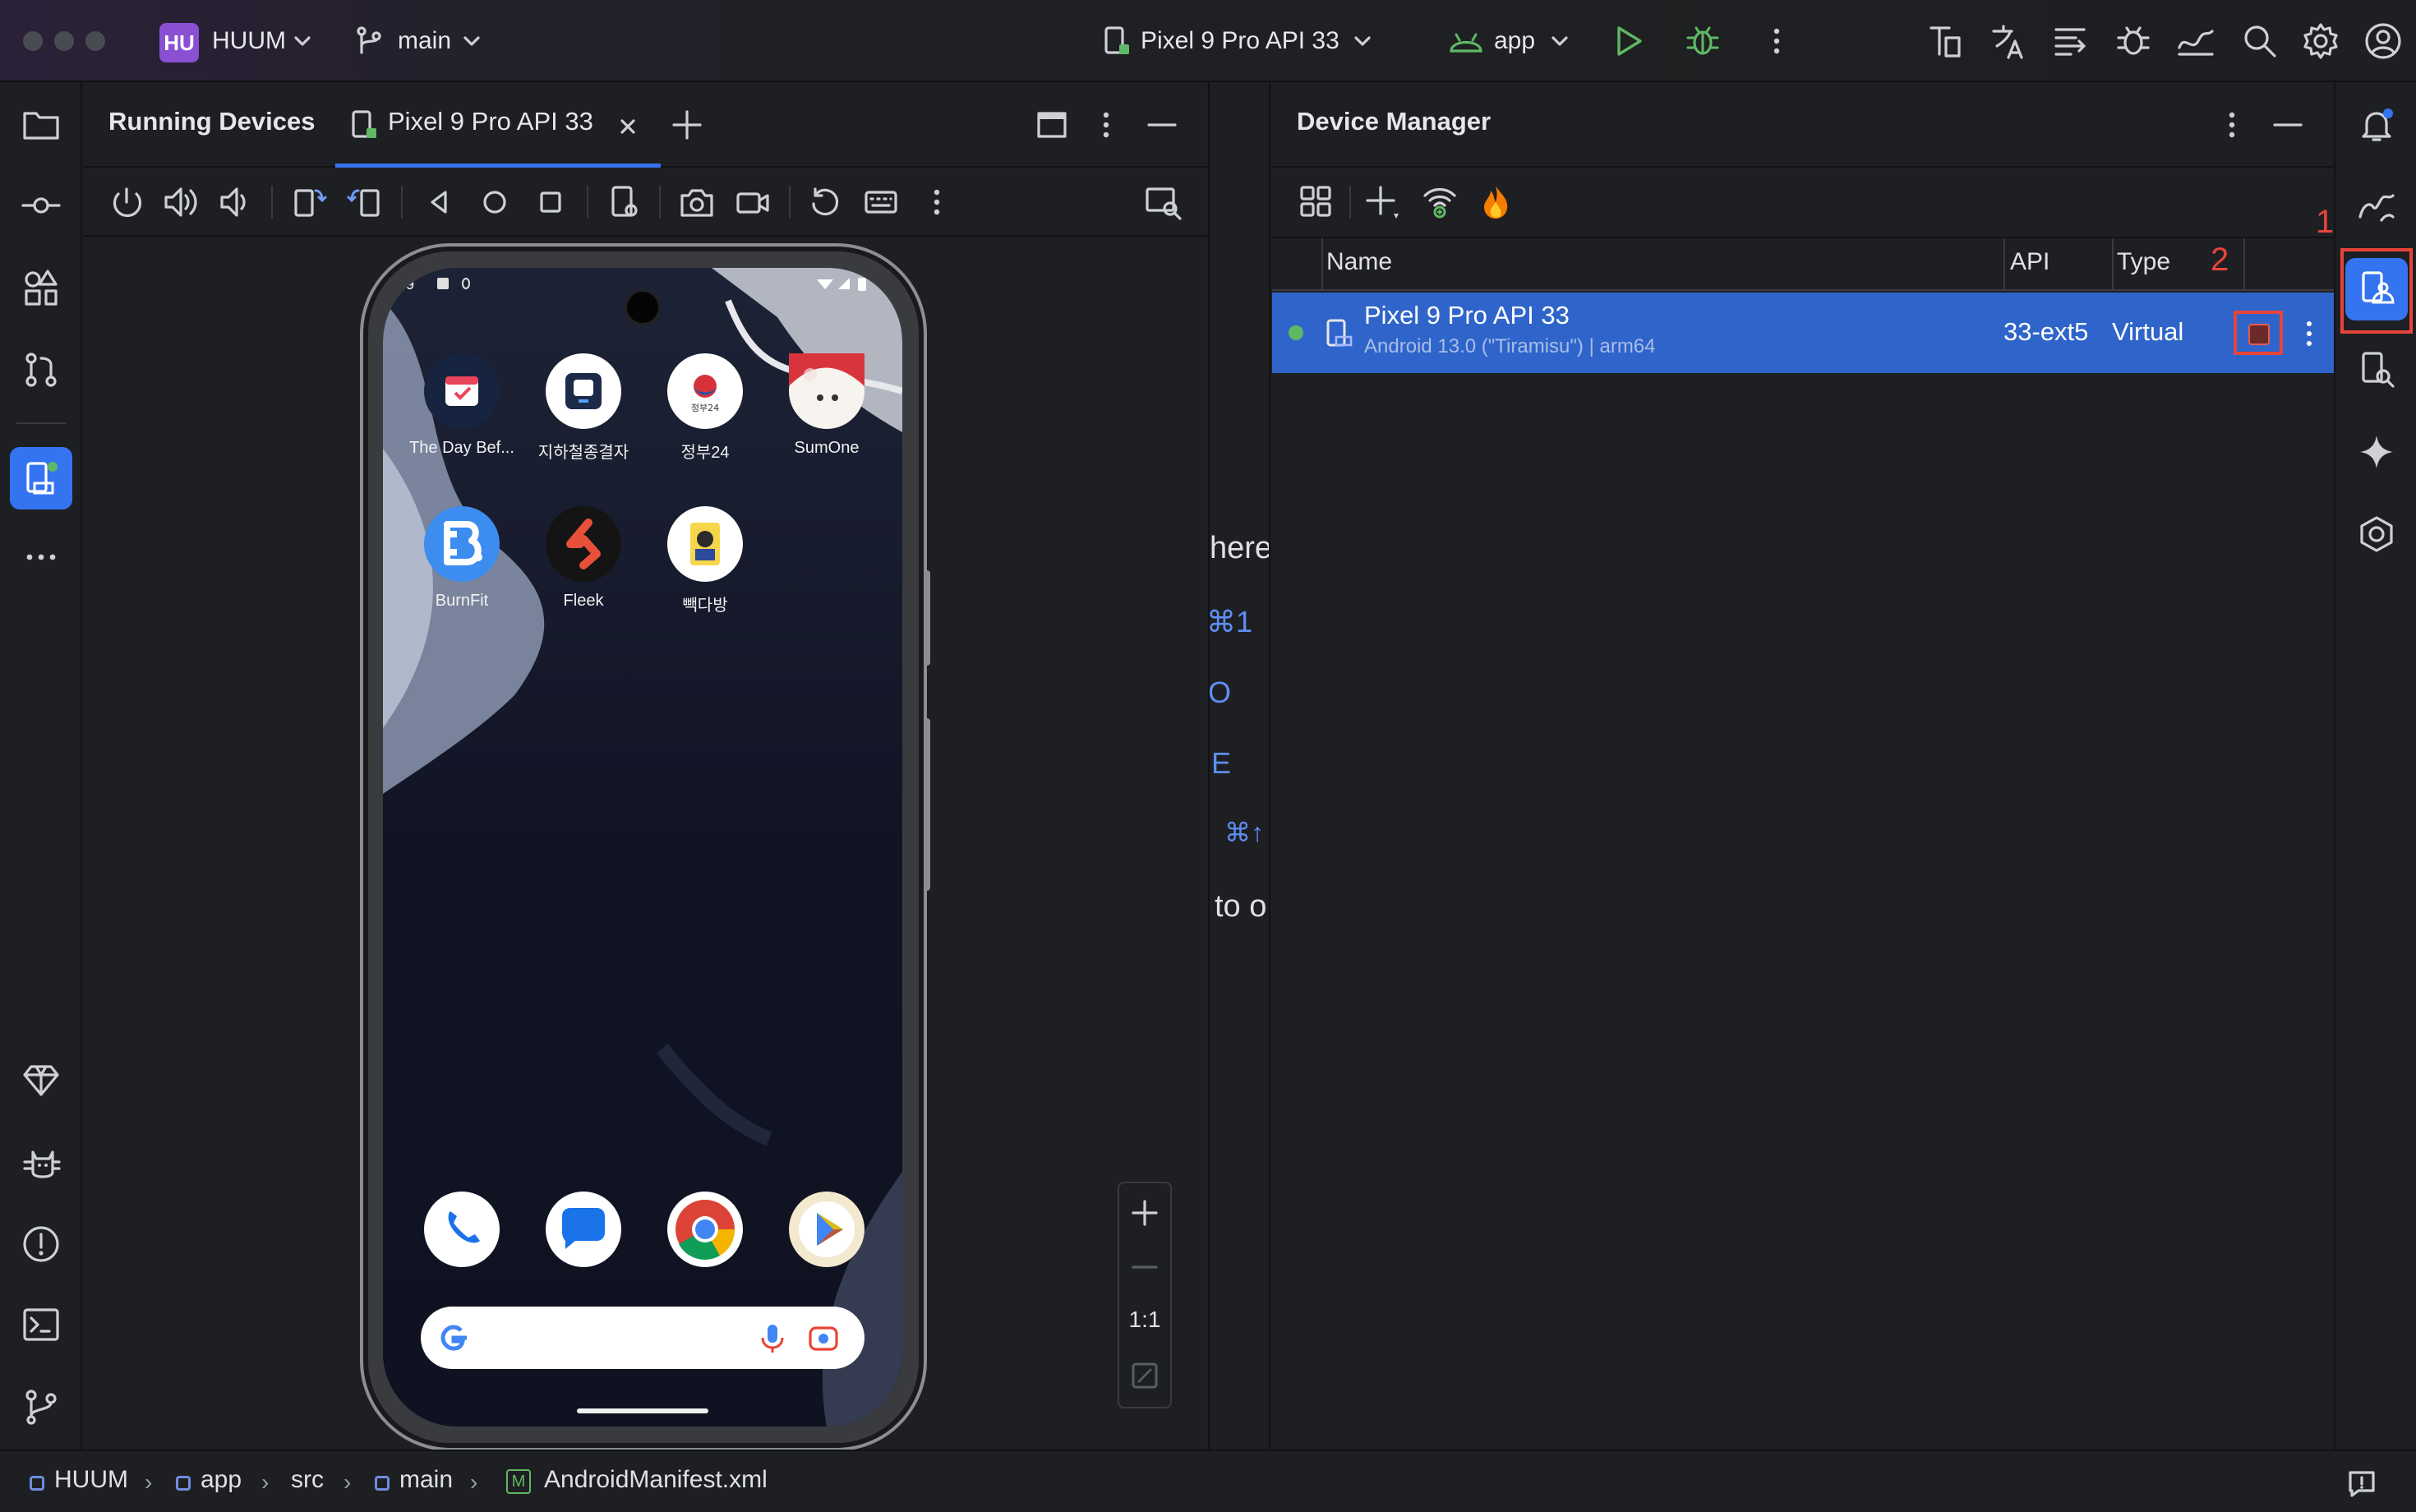 The width and height of the screenshot is (2416, 1512). What do you see at coordinates (41, 478) in the screenshot?
I see `running-devices-tool-button` at bounding box center [41, 478].